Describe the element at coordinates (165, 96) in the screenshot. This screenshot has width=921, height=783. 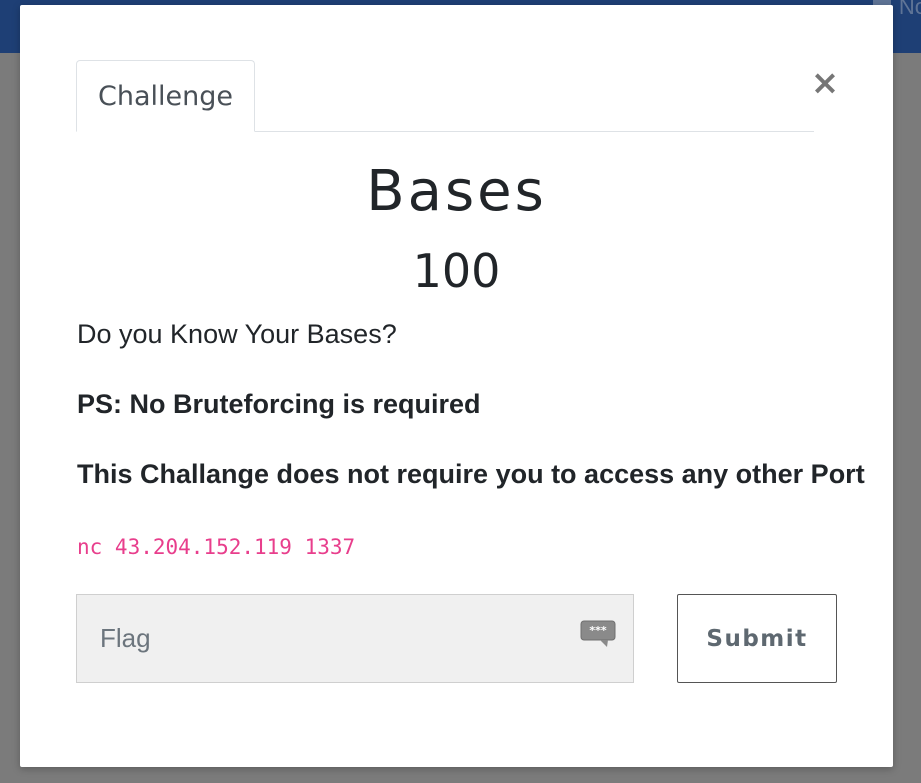
I see `tab-challenge: Challenge` at that location.